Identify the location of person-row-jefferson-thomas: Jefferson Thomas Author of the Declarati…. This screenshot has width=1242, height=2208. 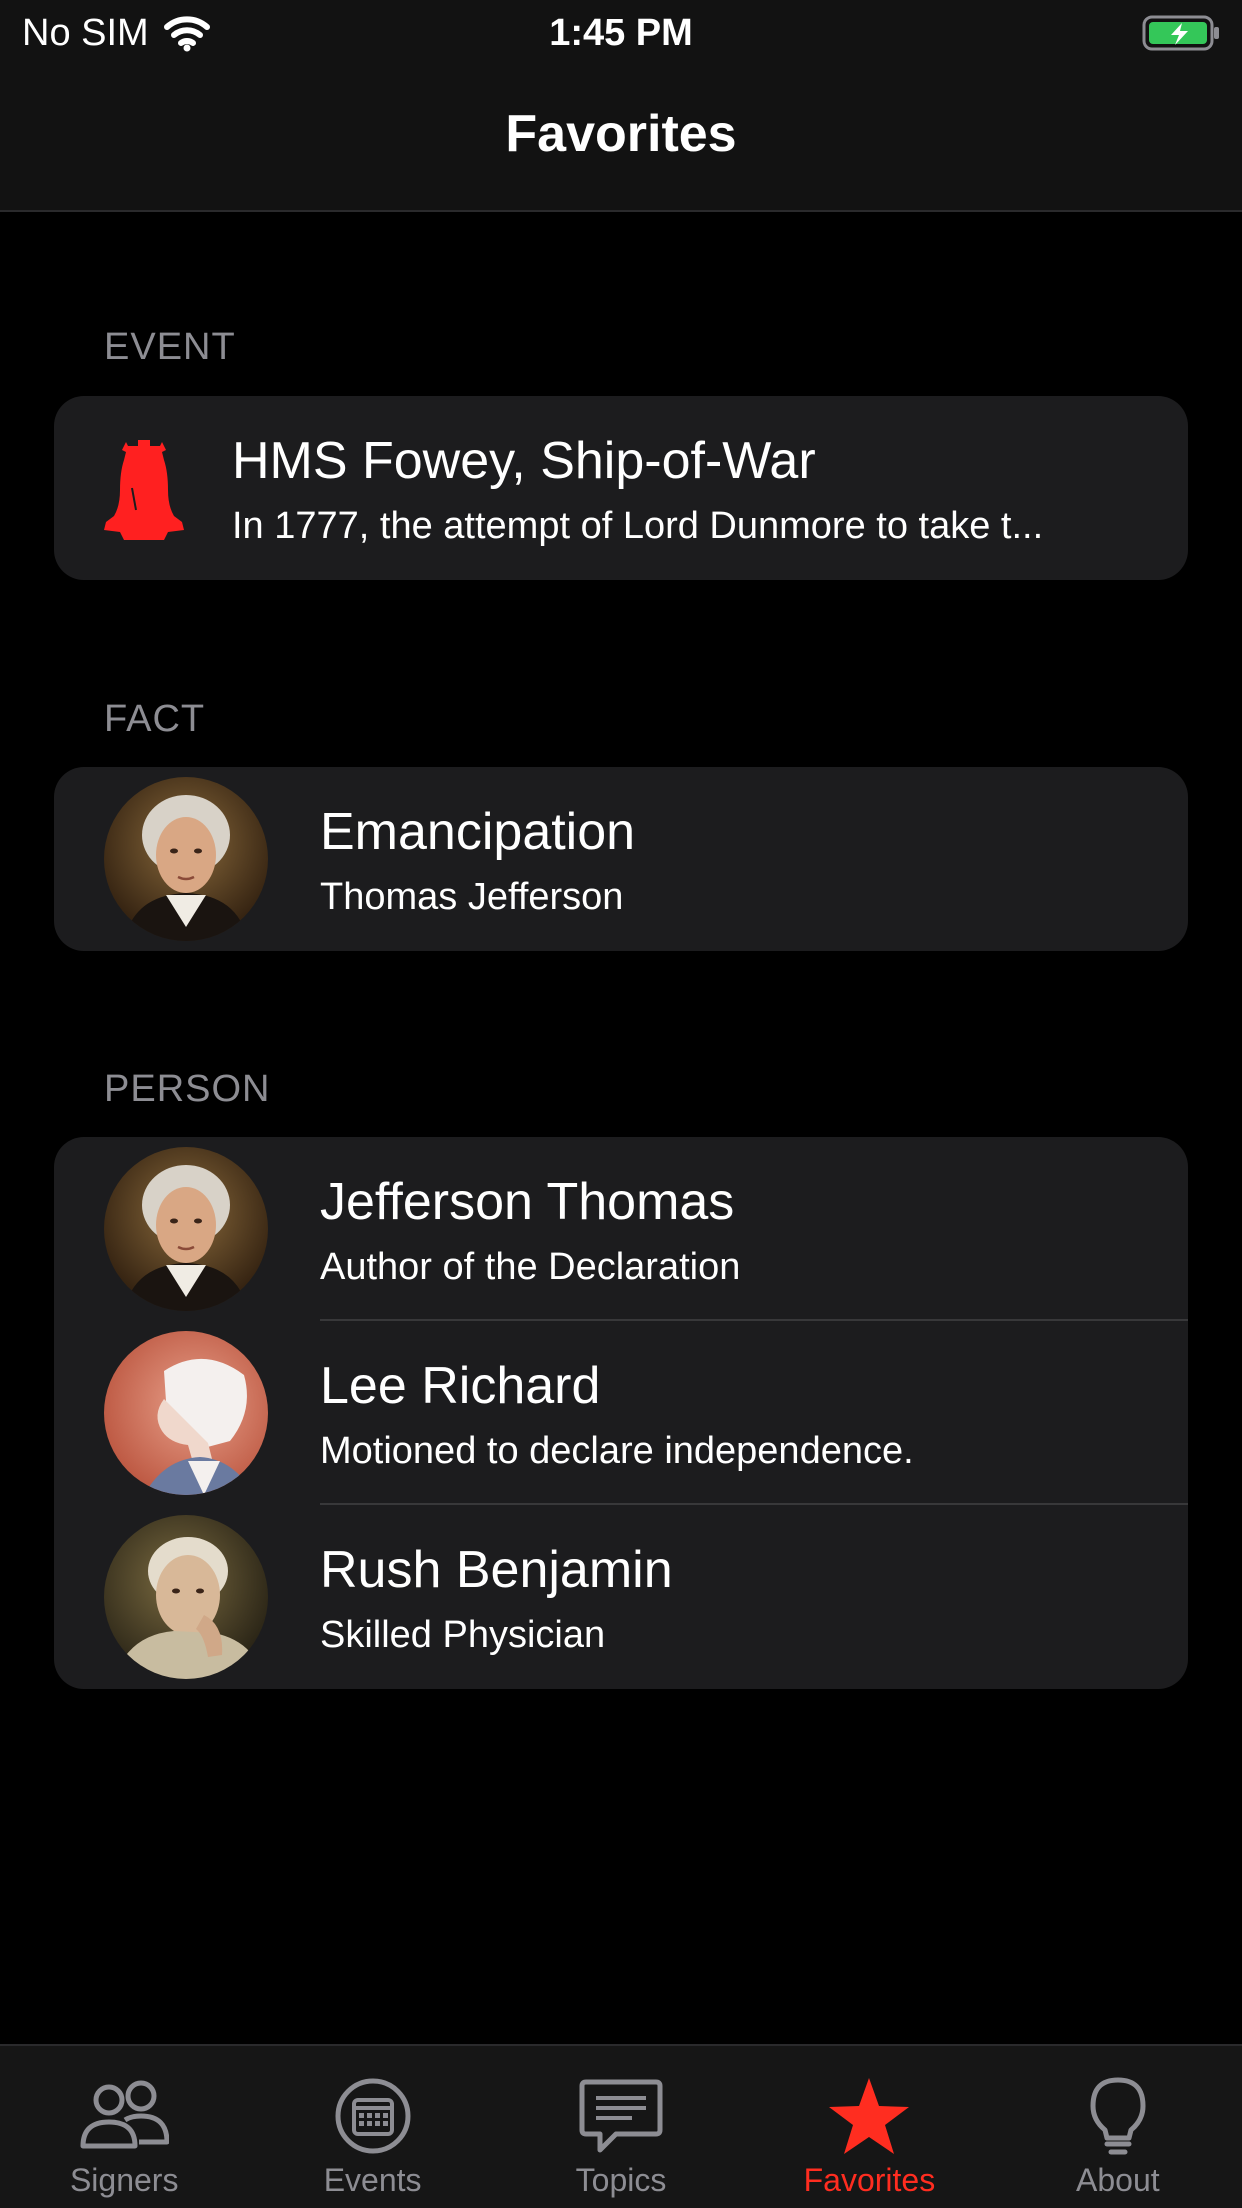
(621, 1229).